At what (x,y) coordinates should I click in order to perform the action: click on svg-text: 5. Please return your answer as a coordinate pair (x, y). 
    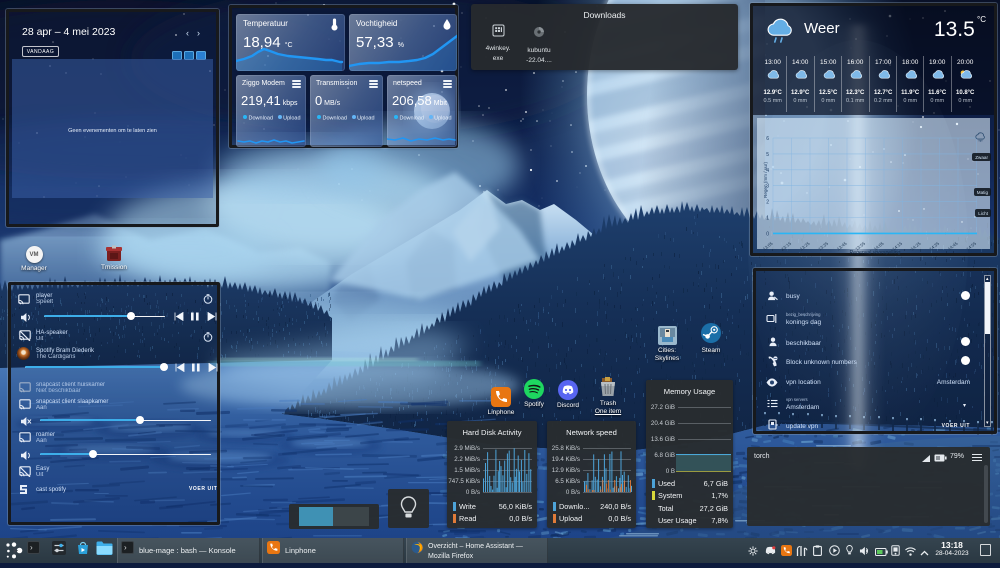
    Looking at the image, I should click on (767, 155).